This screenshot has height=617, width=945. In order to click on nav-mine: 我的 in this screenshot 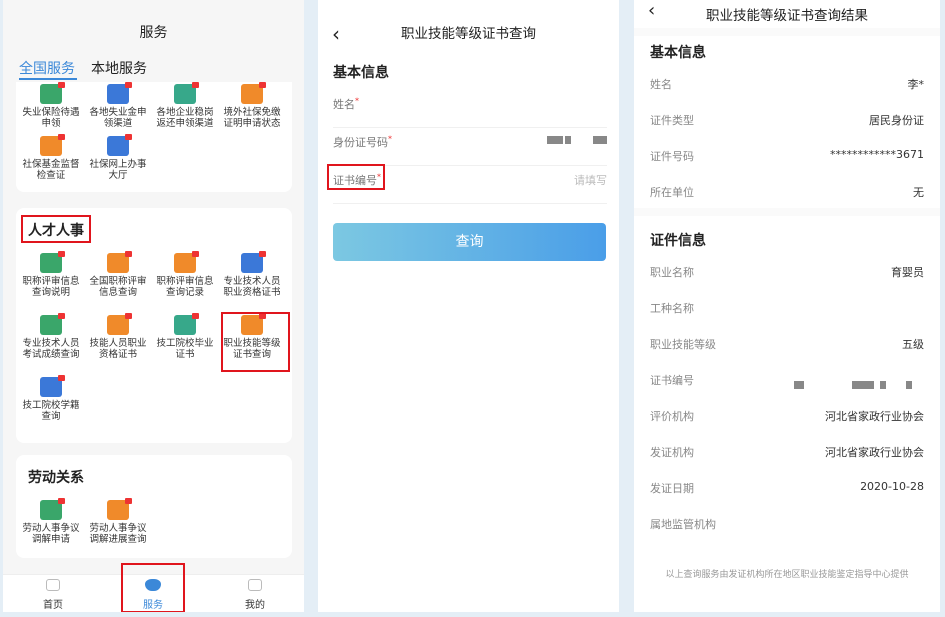, I will do `click(255, 595)`.